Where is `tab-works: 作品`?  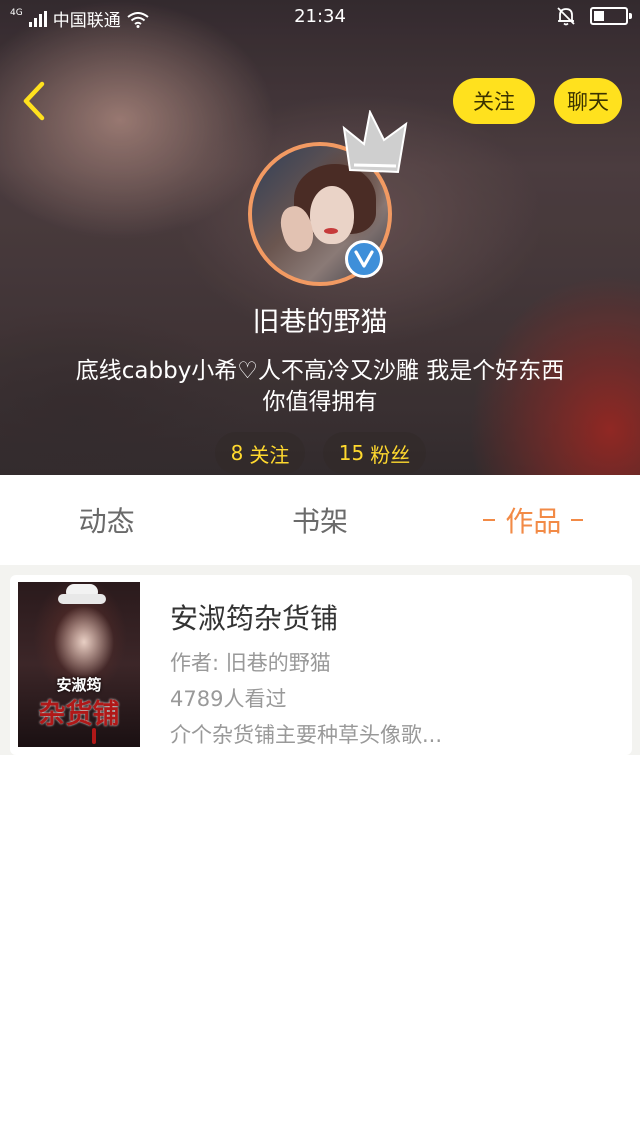
tab-works: 作品 is located at coordinates (533, 520).